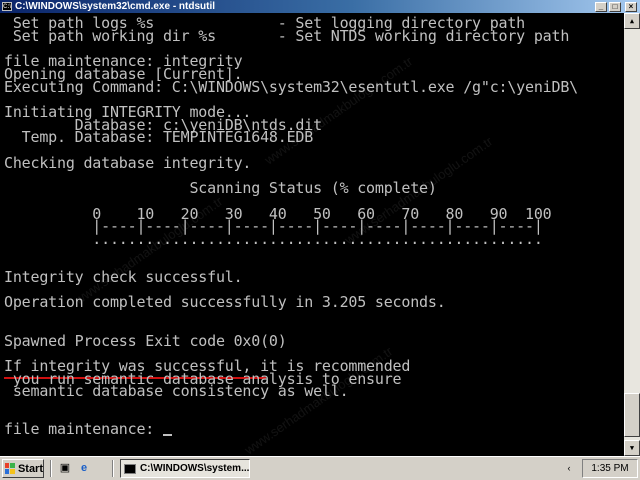  I want to click on taskbar: Start ▣ e C:\WINDOWS\system... ‹ 1:35 PM, so click(320, 468).